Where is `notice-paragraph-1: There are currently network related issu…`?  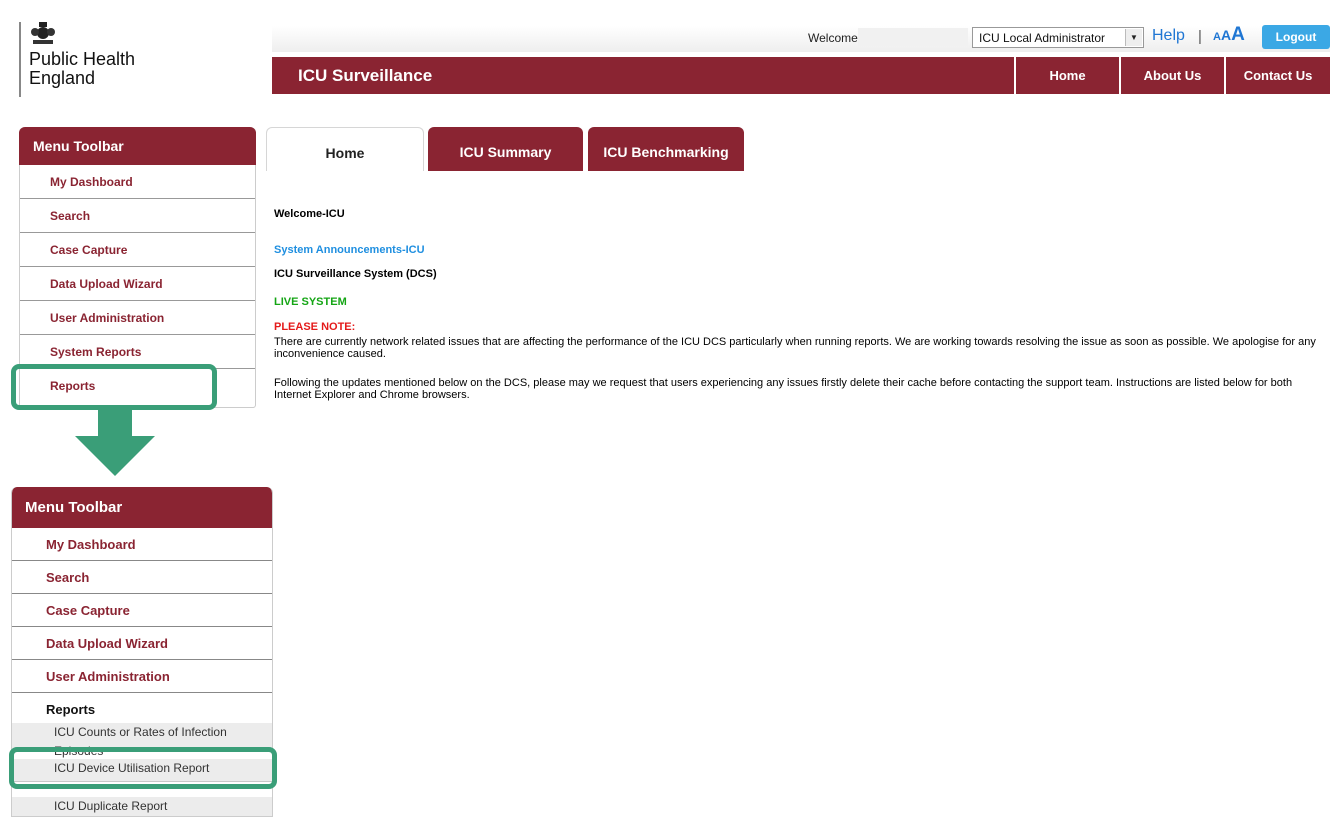
notice-paragraph-1: There are currently network related issu… is located at coordinates (795, 348).